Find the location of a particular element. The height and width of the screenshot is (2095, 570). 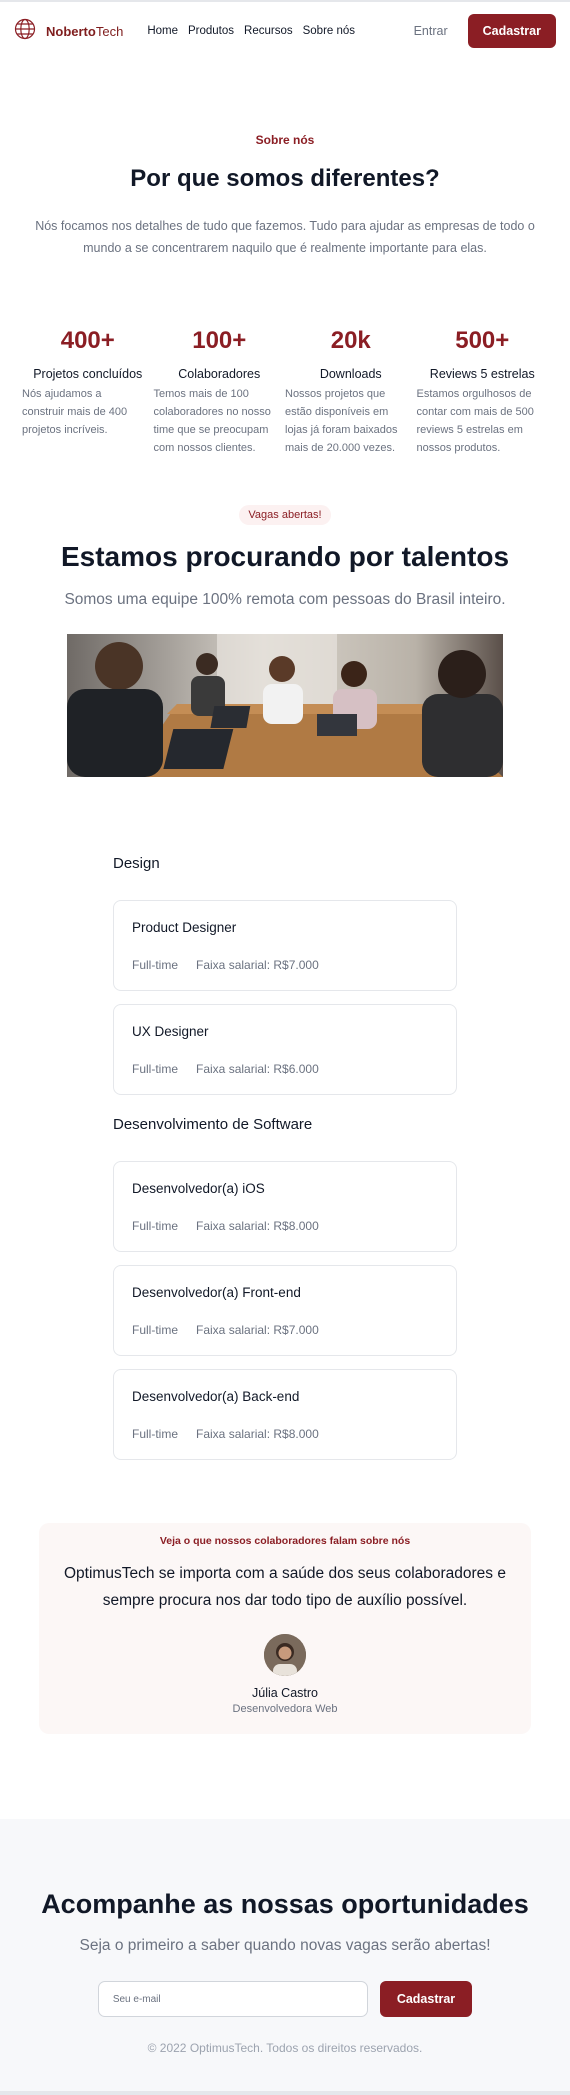

signup-button: Cadastrar is located at coordinates (511, 31).